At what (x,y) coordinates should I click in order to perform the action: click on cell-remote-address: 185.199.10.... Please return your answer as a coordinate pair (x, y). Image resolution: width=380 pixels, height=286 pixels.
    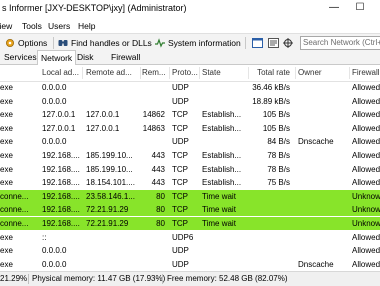
    Looking at the image, I should click on (109, 155).